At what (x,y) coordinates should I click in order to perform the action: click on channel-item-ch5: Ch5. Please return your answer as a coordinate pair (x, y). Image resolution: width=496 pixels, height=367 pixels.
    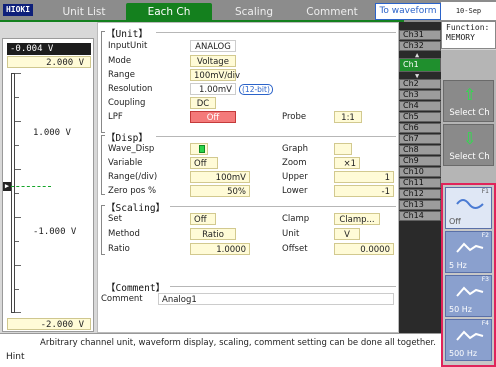
    Looking at the image, I should click on (420, 117).